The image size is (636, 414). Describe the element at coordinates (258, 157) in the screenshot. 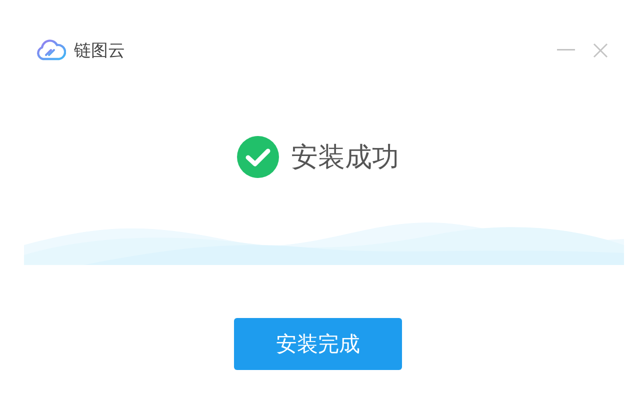

I see `check-icon` at that location.